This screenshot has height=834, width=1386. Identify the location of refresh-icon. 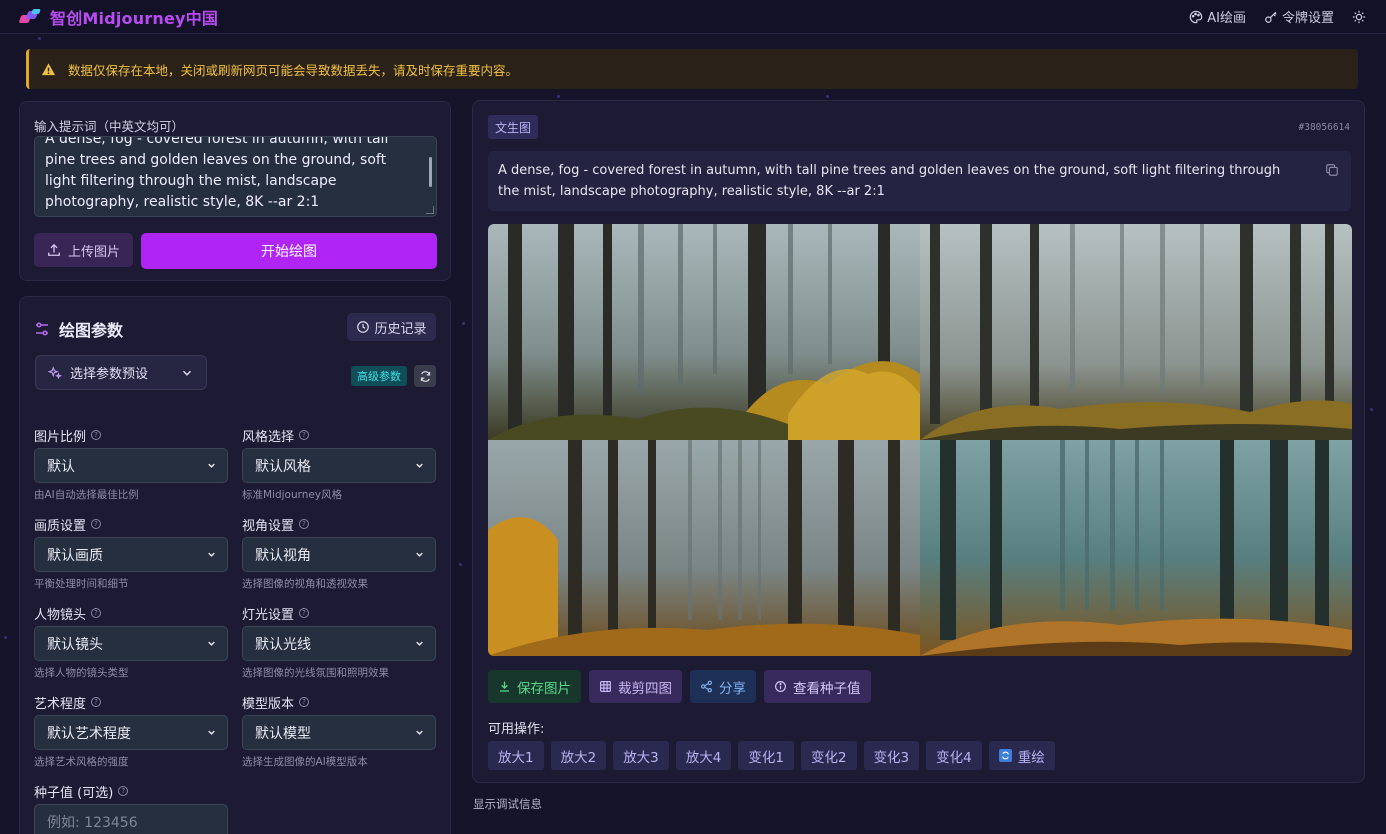
(425, 376).